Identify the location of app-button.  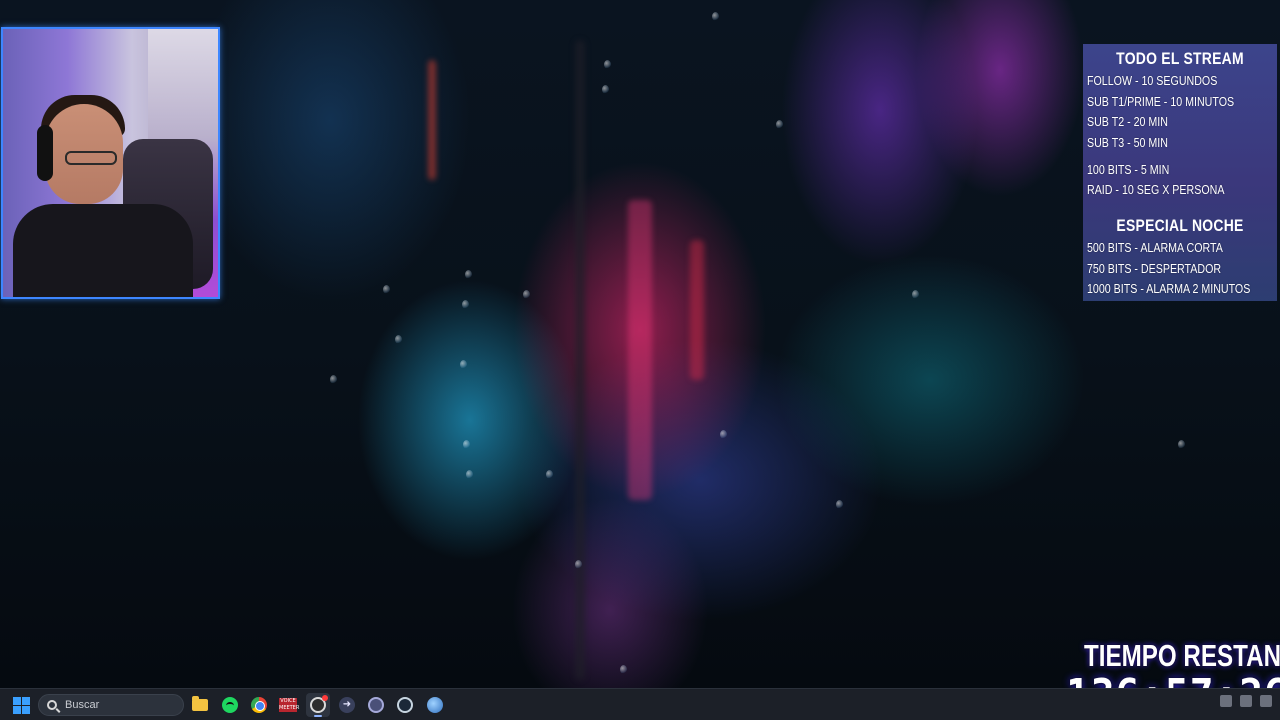
(376, 705).